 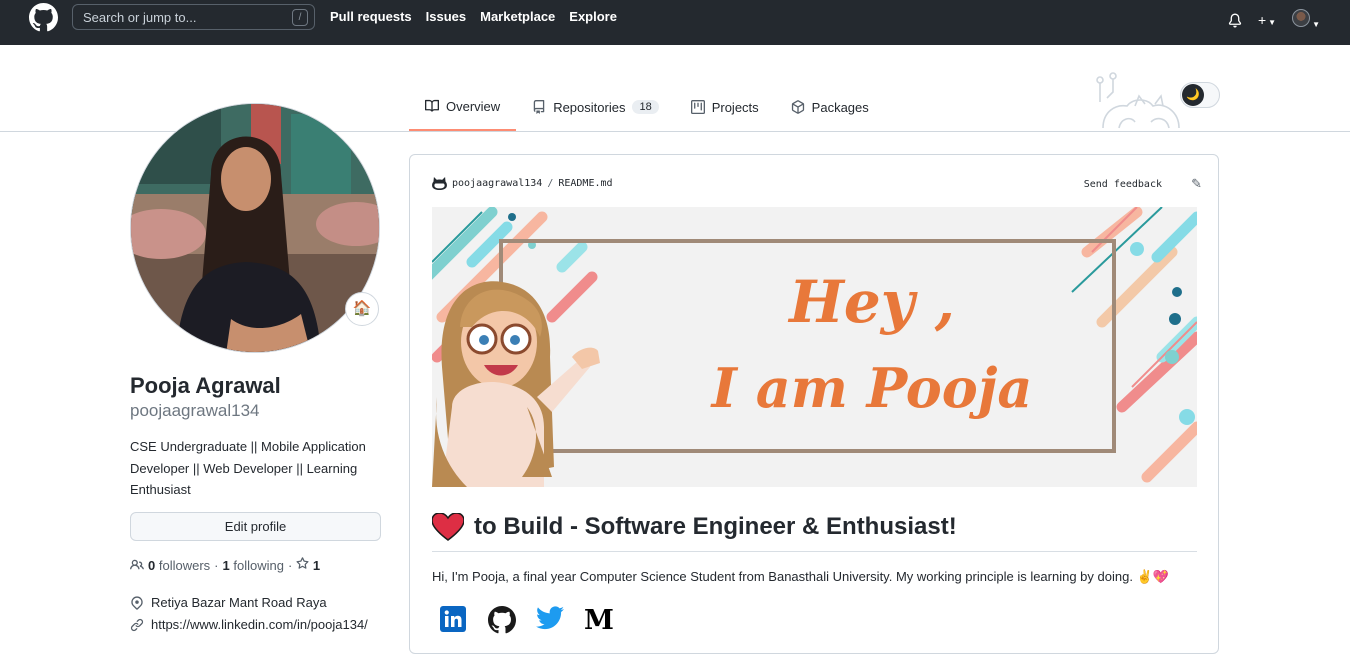 I want to click on theme-toggle: 🌙, so click(x=1200, y=95).